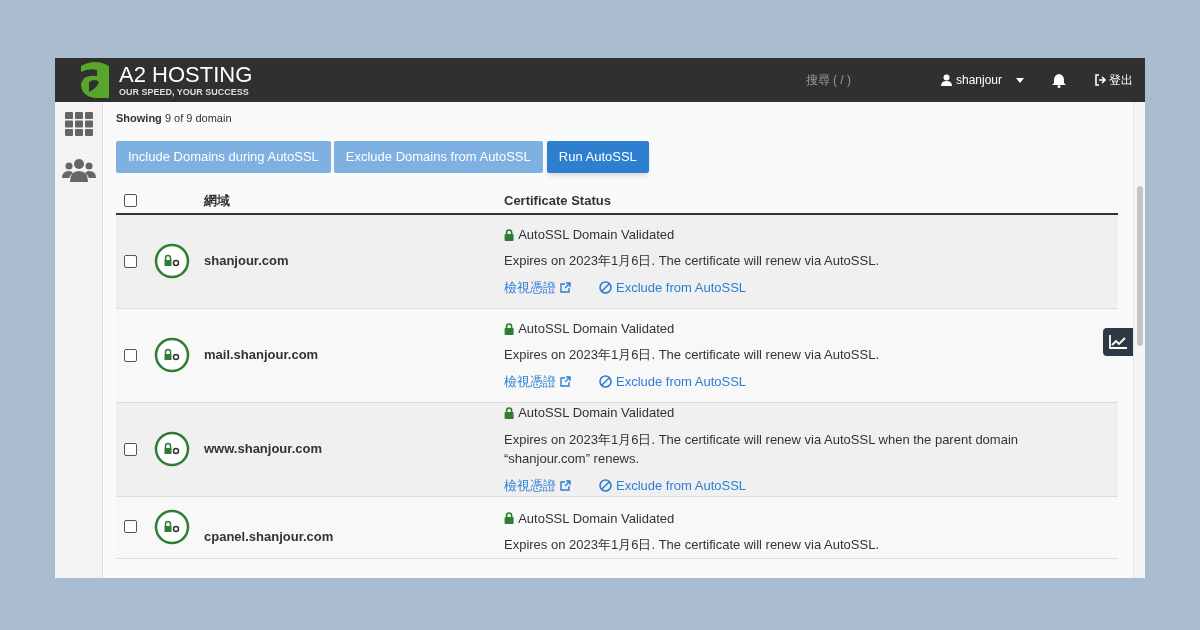 The image size is (1200, 630). Describe the element at coordinates (828, 80) in the screenshot. I see `search-field: 搜尋 ( / )` at that location.